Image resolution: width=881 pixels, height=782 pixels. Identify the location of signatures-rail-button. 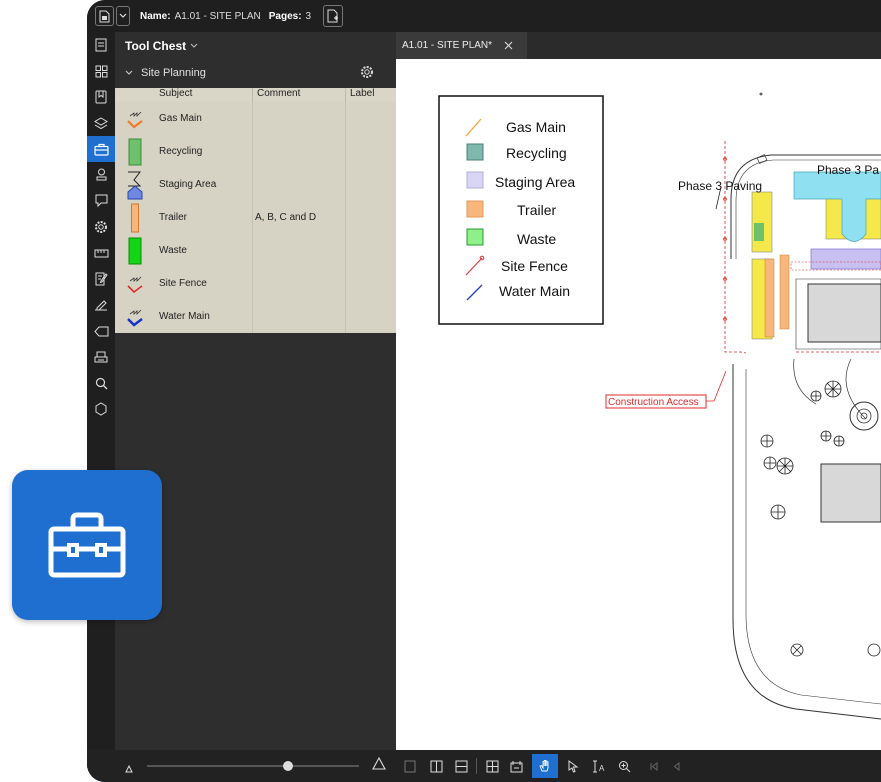
(101, 305).